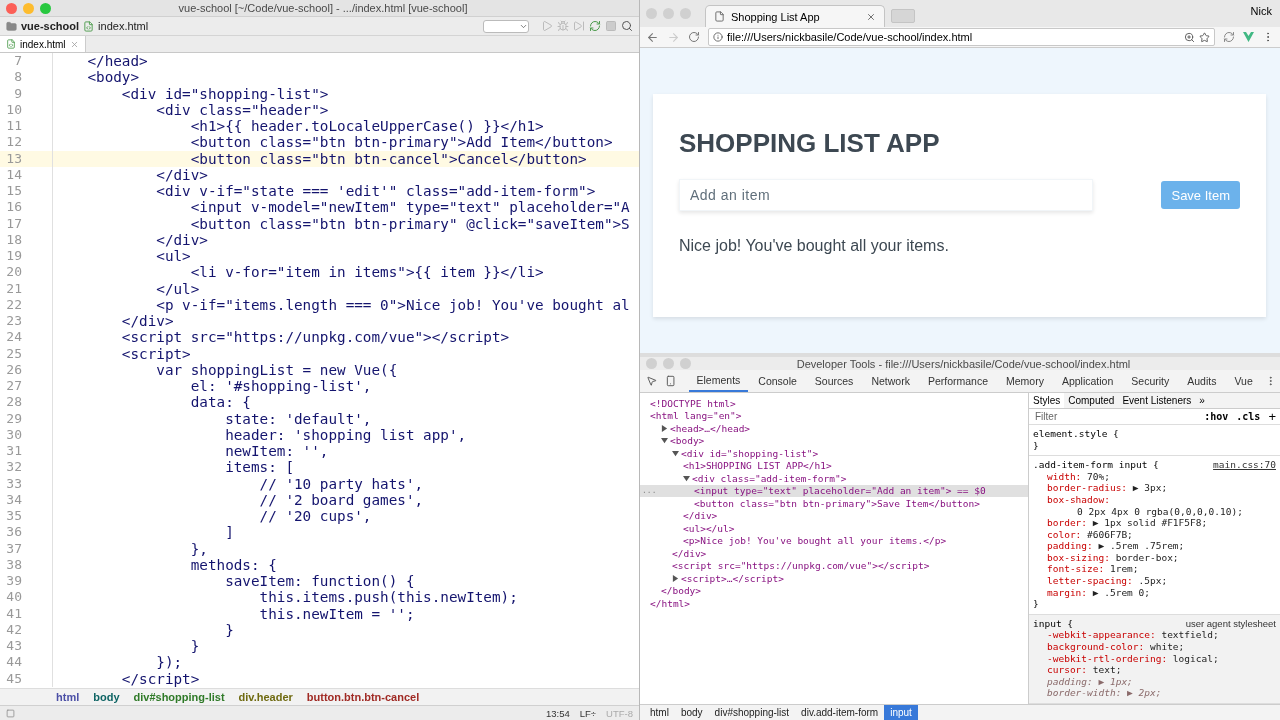 This screenshot has height=720, width=1280. What do you see at coordinates (13, 646) in the screenshot?
I see `line-number: 43` at bounding box center [13, 646].